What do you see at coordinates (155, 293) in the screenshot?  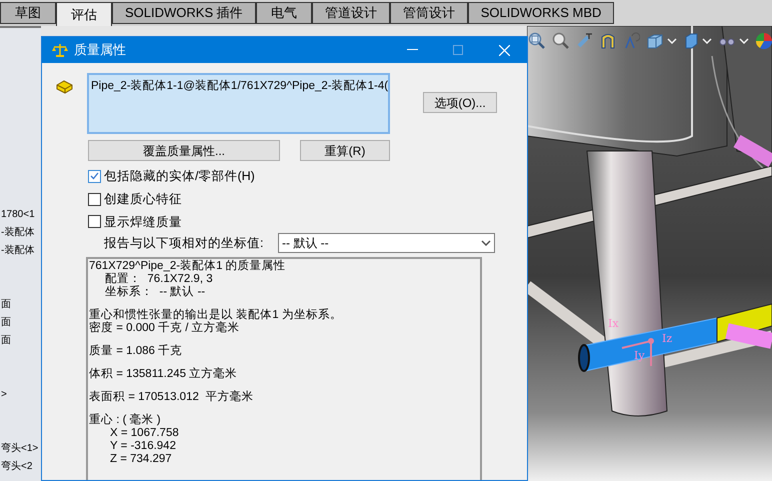 I see `result-line: 坐标系： -- 默认 --` at bounding box center [155, 293].